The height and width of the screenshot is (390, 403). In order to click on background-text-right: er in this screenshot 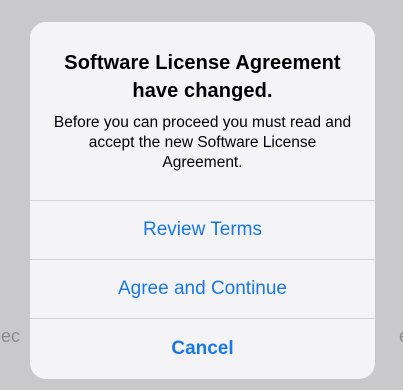, I will do `click(401, 336)`.